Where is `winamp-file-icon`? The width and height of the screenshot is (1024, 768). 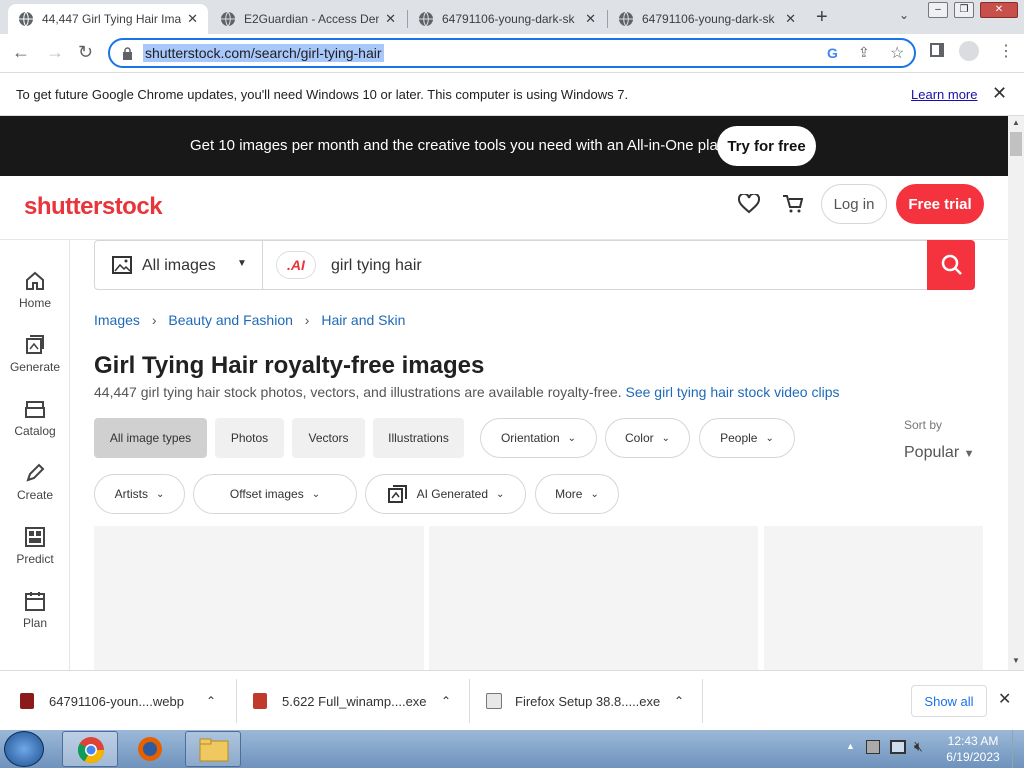 winamp-file-icon is located at coordinates (260, 701).